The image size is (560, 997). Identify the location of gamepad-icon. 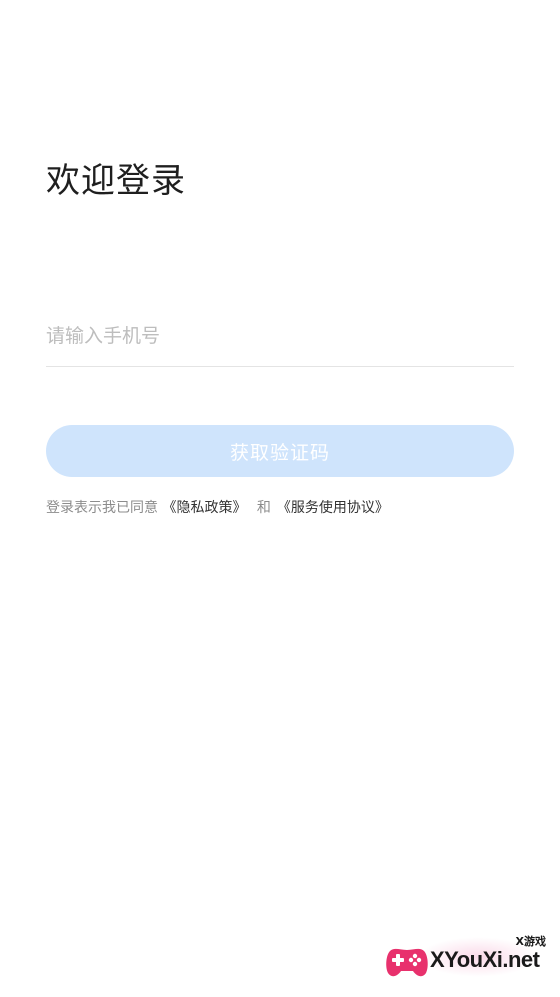
(407, 962).